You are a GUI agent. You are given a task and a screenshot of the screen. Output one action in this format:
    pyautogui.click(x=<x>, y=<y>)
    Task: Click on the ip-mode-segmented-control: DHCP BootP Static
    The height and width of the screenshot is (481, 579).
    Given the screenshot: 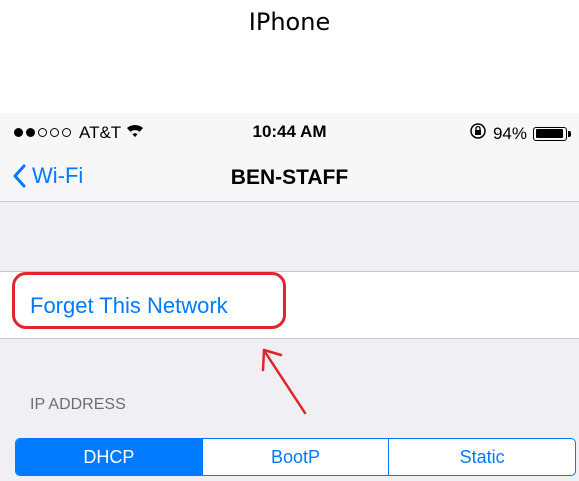 What is the action you would take?
    pyautogui.click(x=295, y=457)
    